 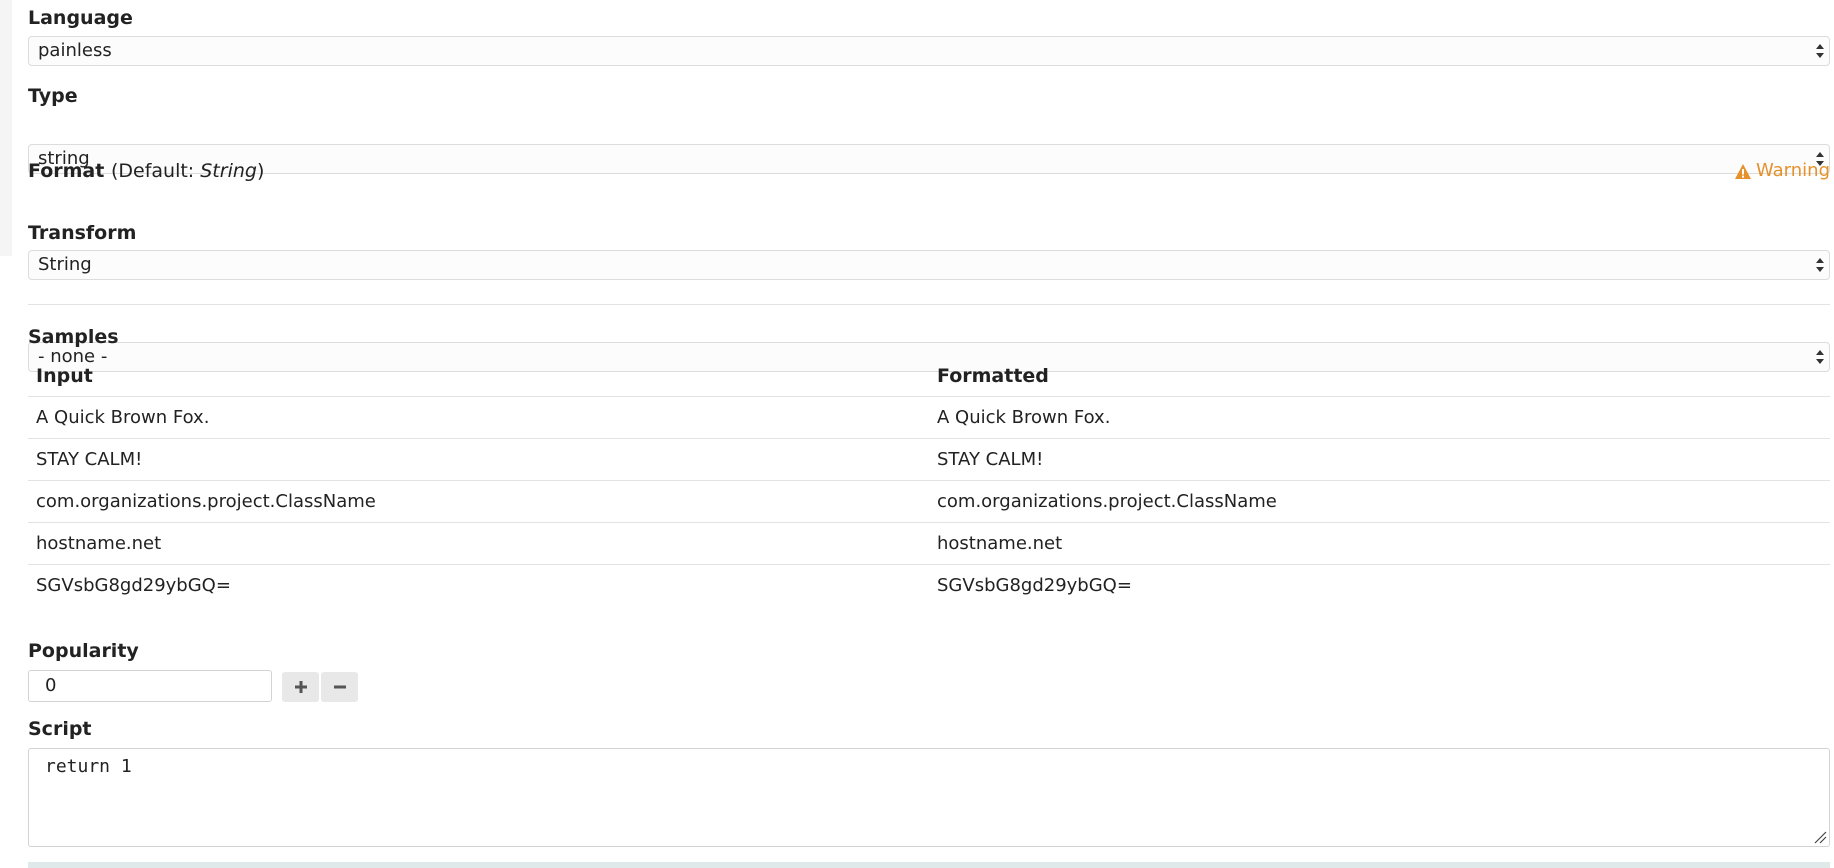 What do you see at coordinates (1379, 417) in the screenshot?
I see `sample-formatted-cell: A Quick Brown Fox.` at bounding box center [1379, 417].